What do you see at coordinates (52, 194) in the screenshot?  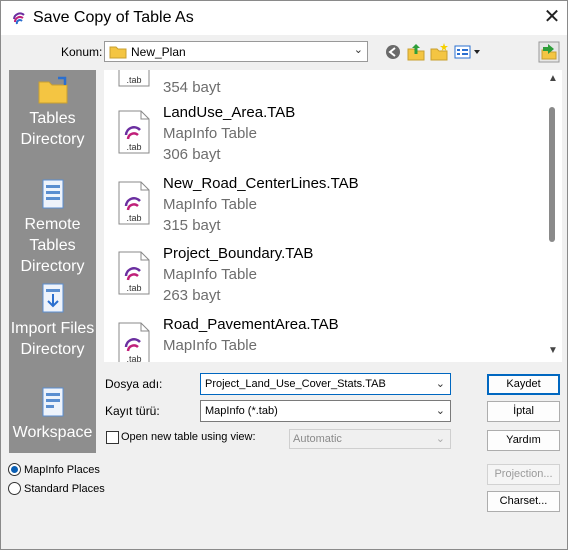 I see `remote-tables-icon` at bounding box center [52, 194].